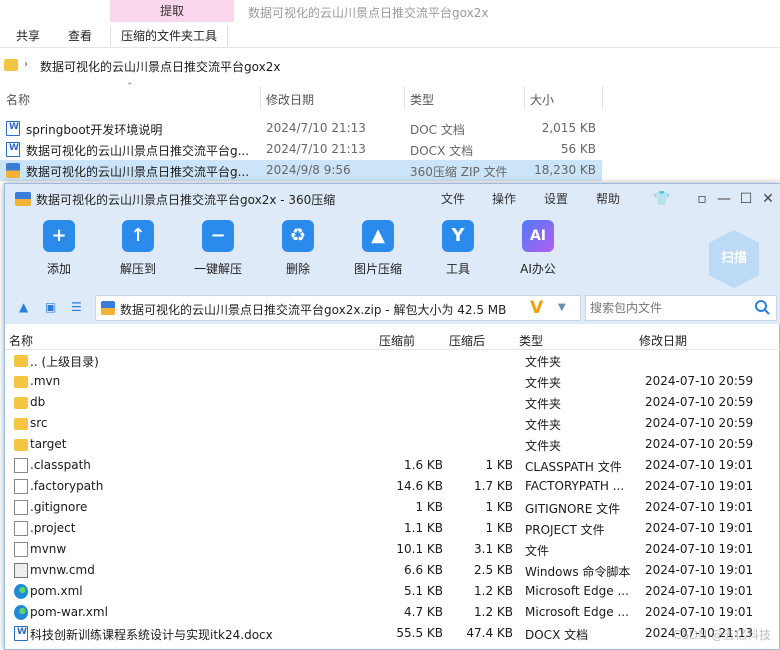  I want to click on add-button: + 添加, so click(59, 255).